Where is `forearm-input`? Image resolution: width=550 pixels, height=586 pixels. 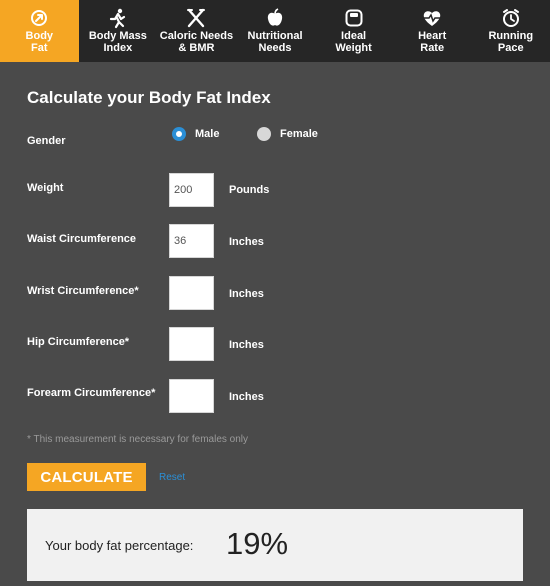 forearm-input is located at coordinates (191, 396).